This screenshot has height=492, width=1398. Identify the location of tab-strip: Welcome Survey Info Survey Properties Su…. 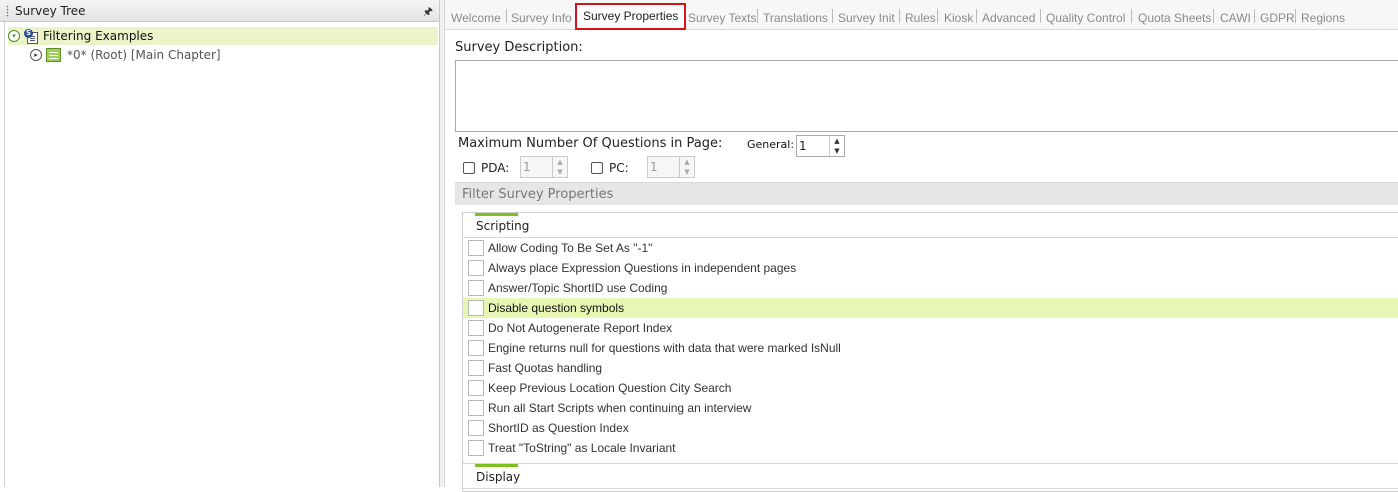
(921, 15).